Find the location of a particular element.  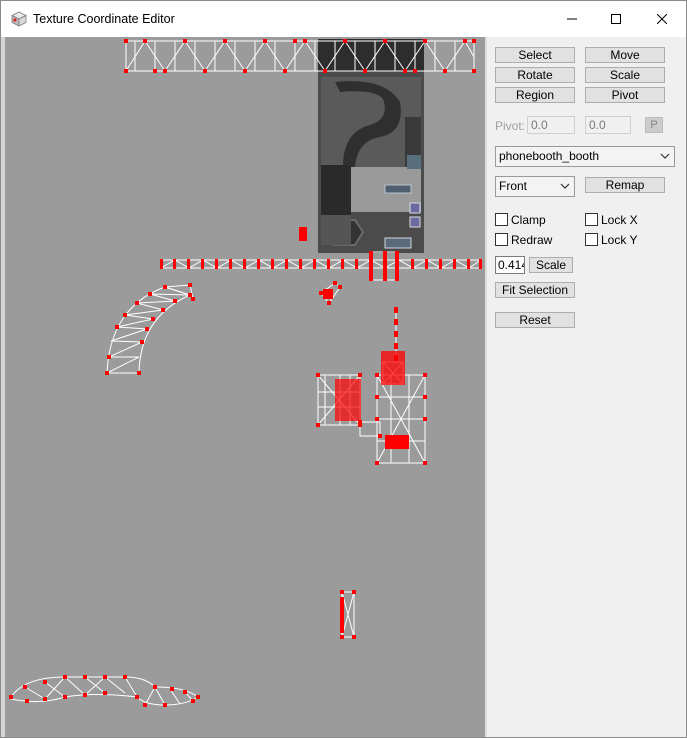

material-select: phonebooth_booth is located at coordinates (585, 156).